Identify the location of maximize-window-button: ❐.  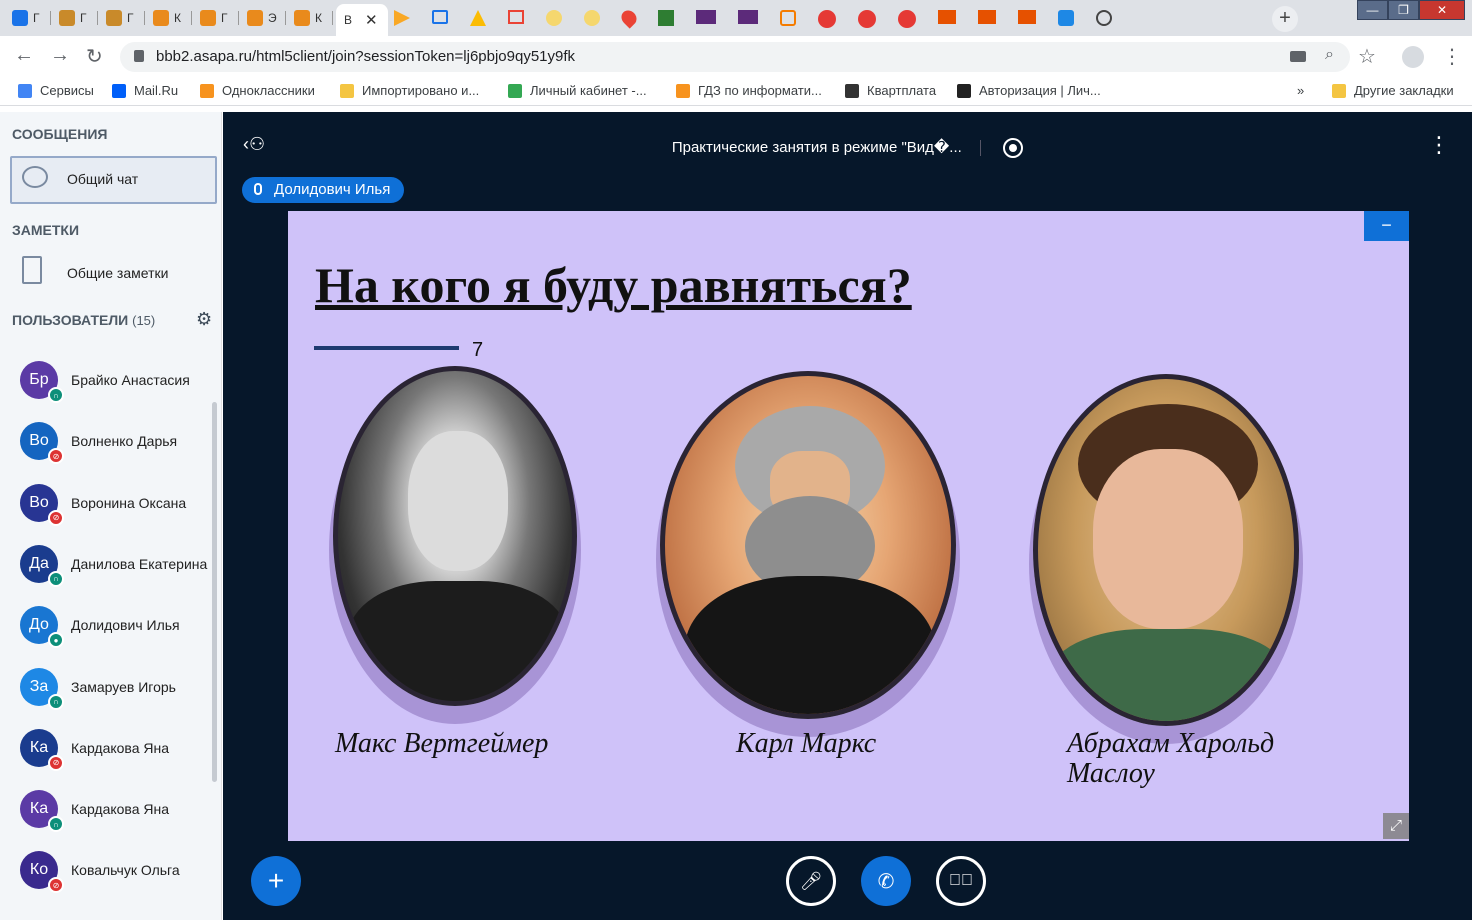
(1403, 10).